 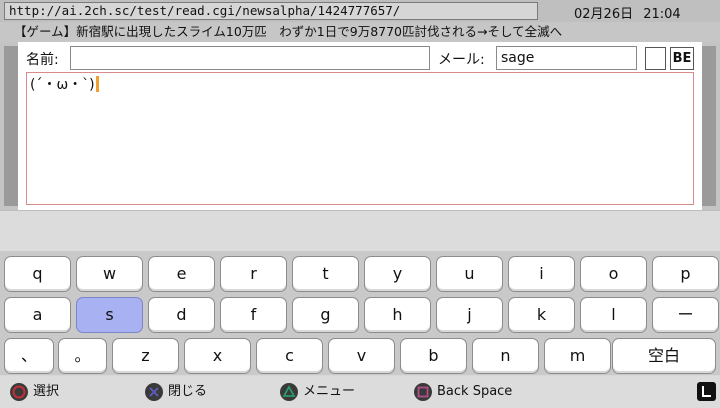 What do you see at coordinates (145, 356) in the screenshot?
I see `key-22: z` at bounding box center [145, 356].